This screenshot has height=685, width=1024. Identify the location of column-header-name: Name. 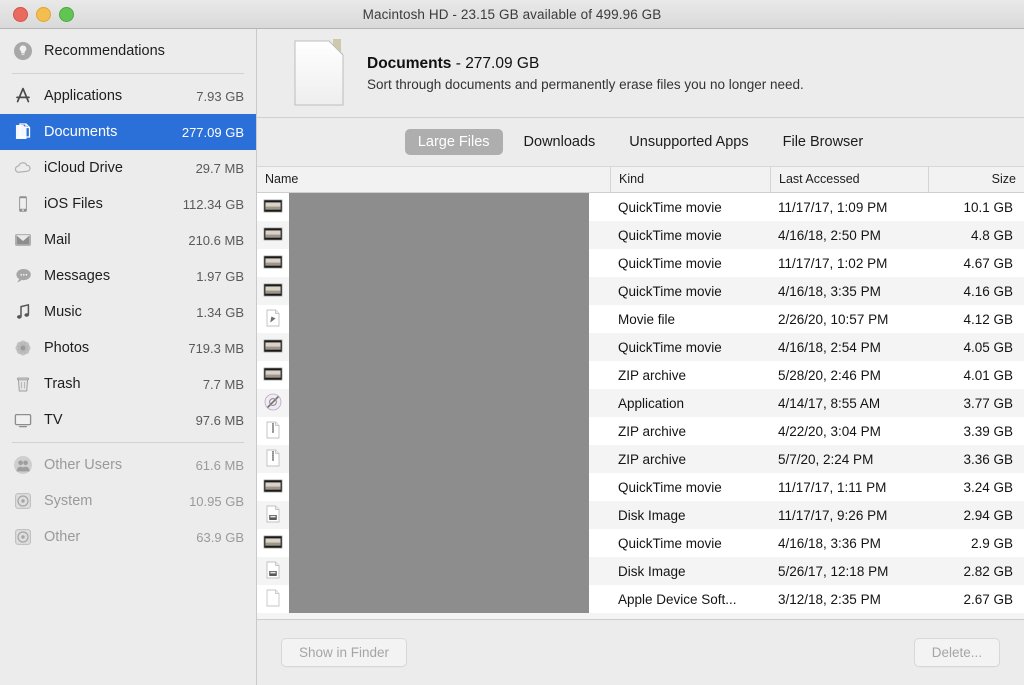
(433, 179).